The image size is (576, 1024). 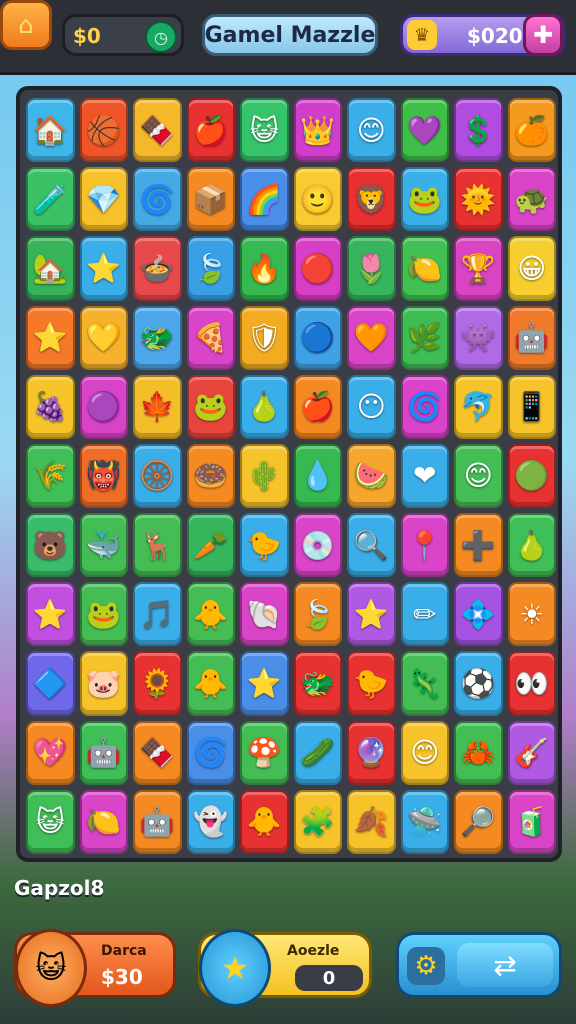 What do you see at coordinates (531, 406) in the screenshot?
I see `game-tile: 📱` at bounding box center [531, 406].